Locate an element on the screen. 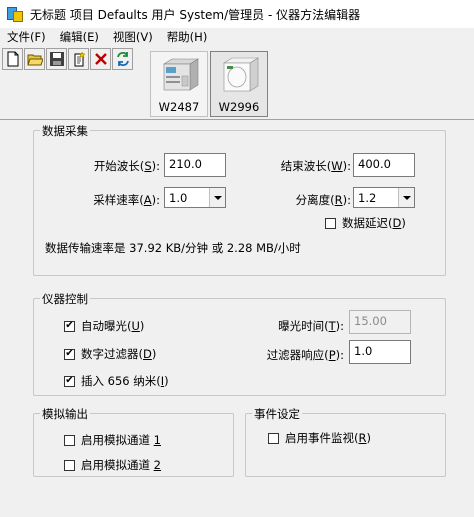 Image resolution: width=474 pixels, height=517 pixels. analog-channel-1-label: 启用模拟通道 1 is located at coordinates (121, 440).